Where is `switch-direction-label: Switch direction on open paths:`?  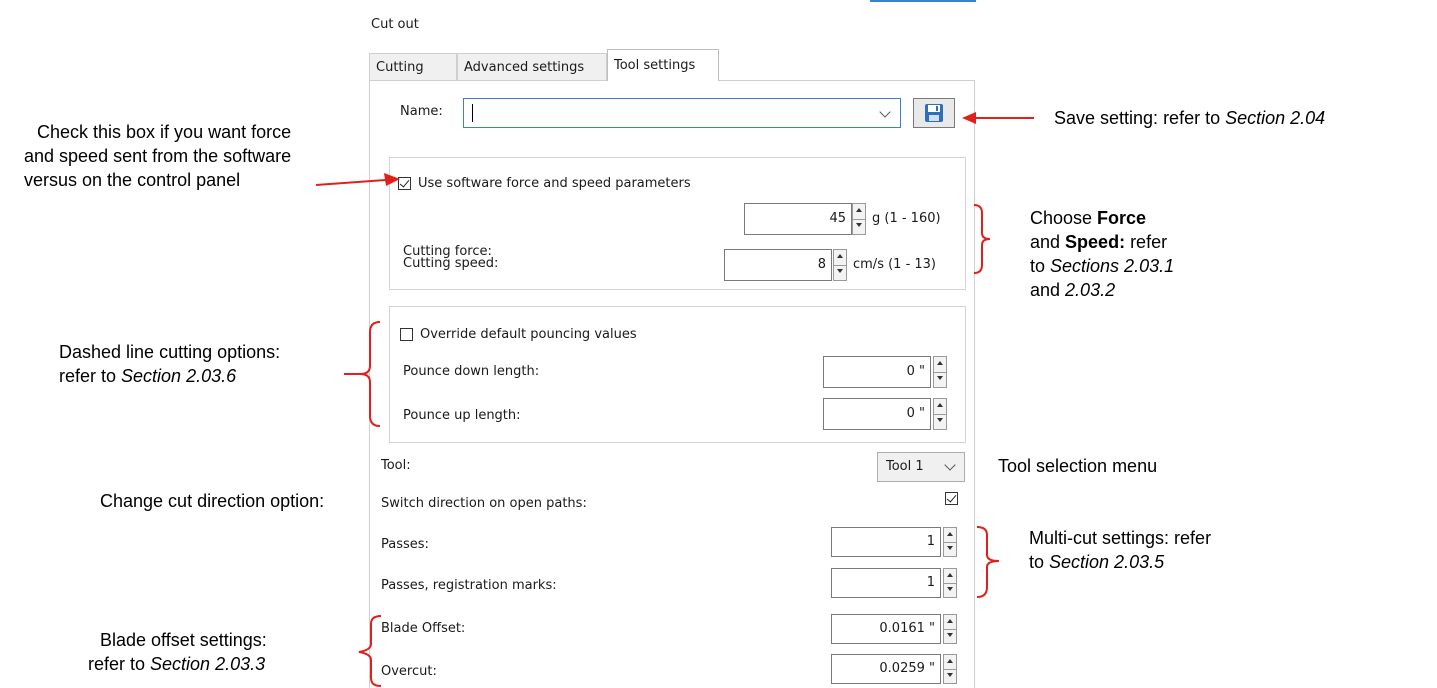 switch-direction-label: Switch direction on open paths: is located at coordinates (484, 503).